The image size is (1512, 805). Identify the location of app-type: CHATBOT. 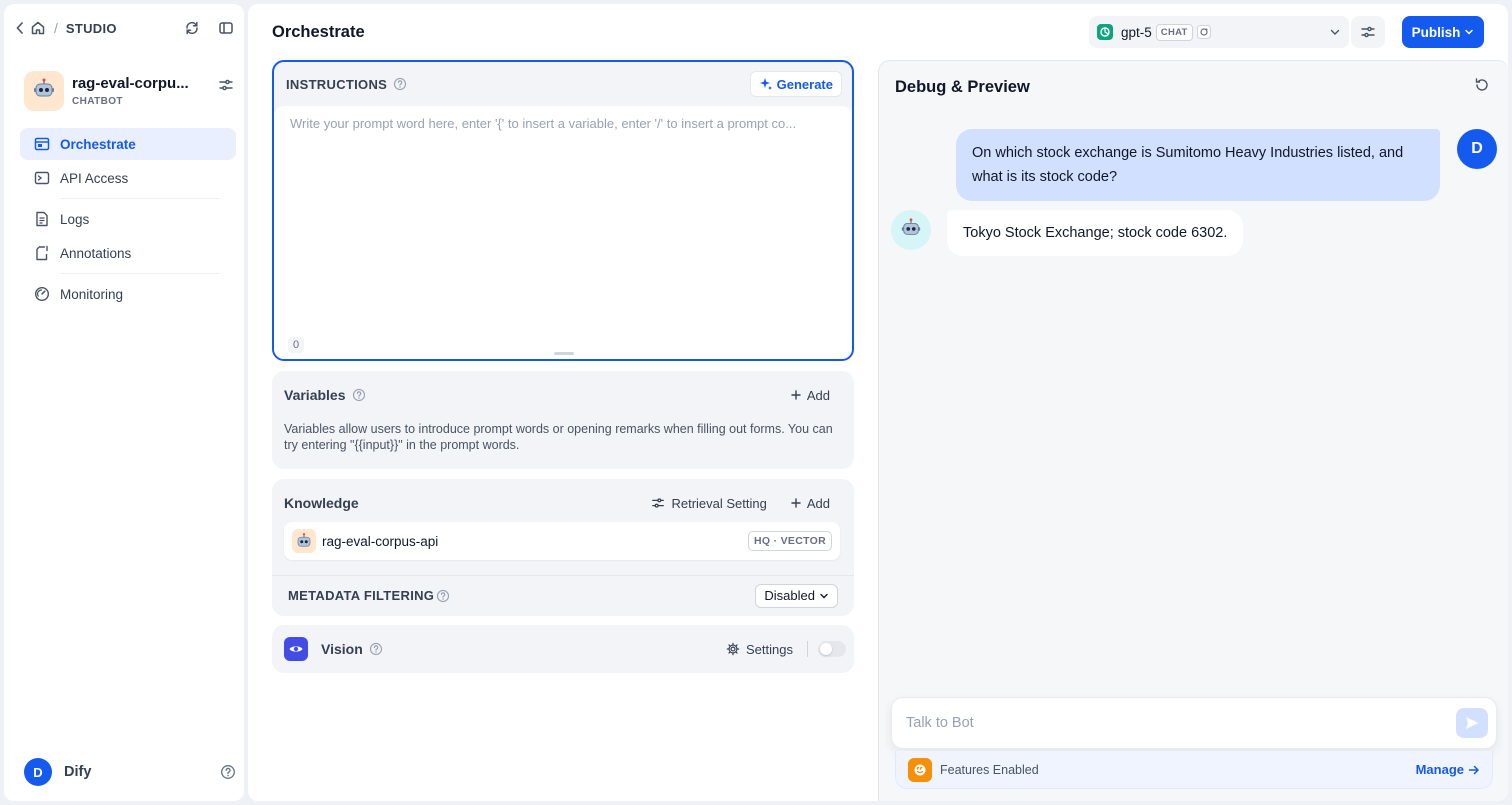
(97, 101).